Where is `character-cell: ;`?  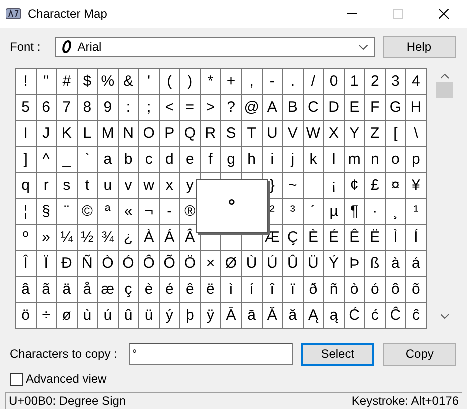
character-cell: ; is located at coordinates (149, 108).